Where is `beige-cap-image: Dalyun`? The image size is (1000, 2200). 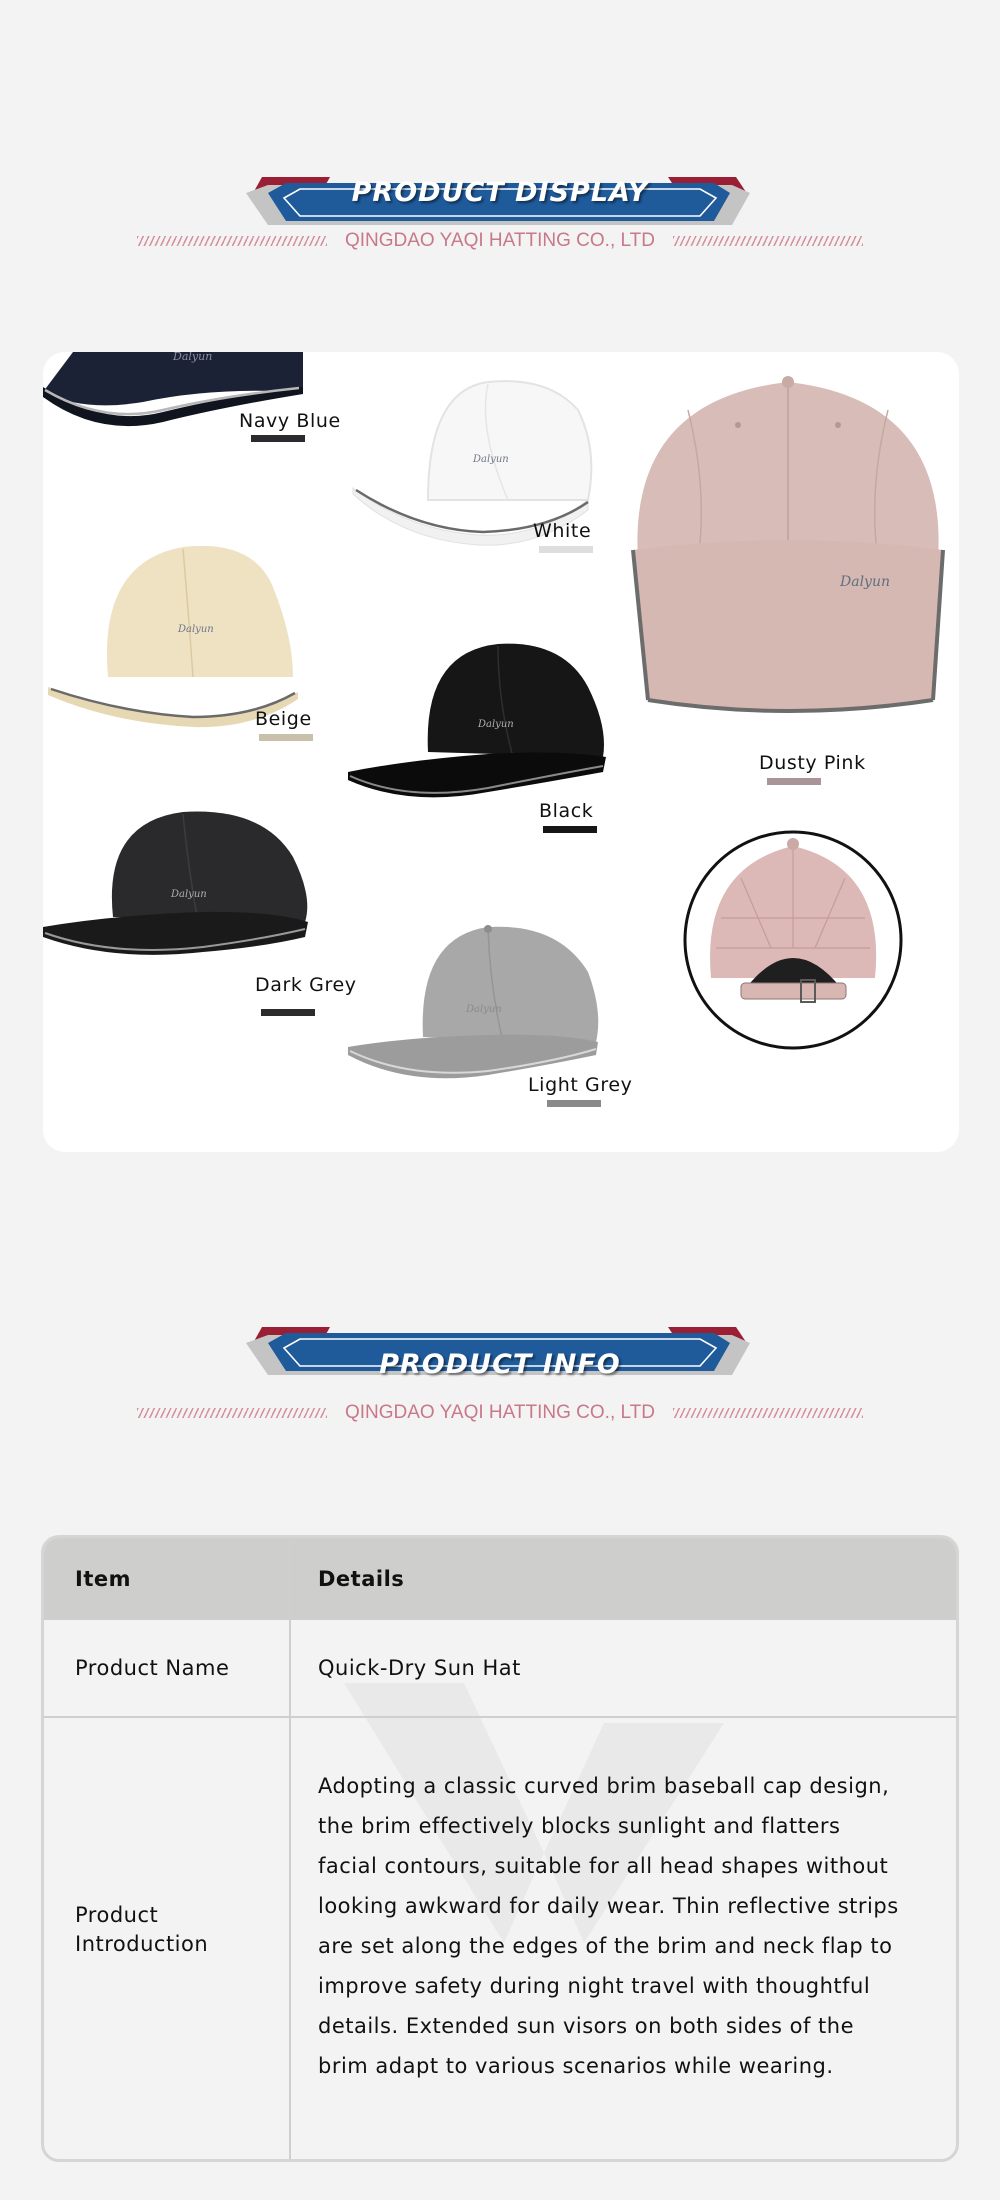
beige-cap-image: Dalyun is located at coordinates (173, 636).